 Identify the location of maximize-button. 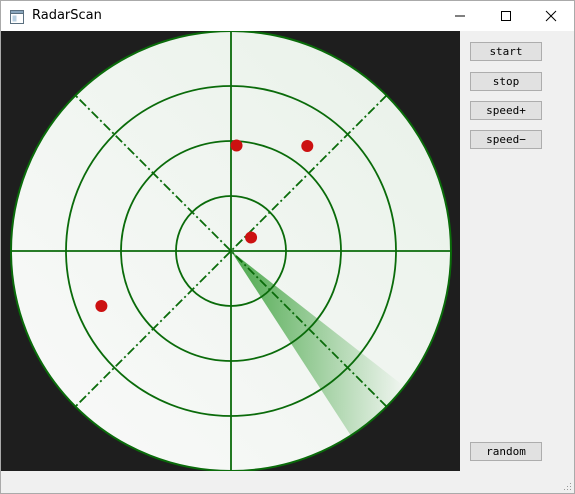
(506, 16).